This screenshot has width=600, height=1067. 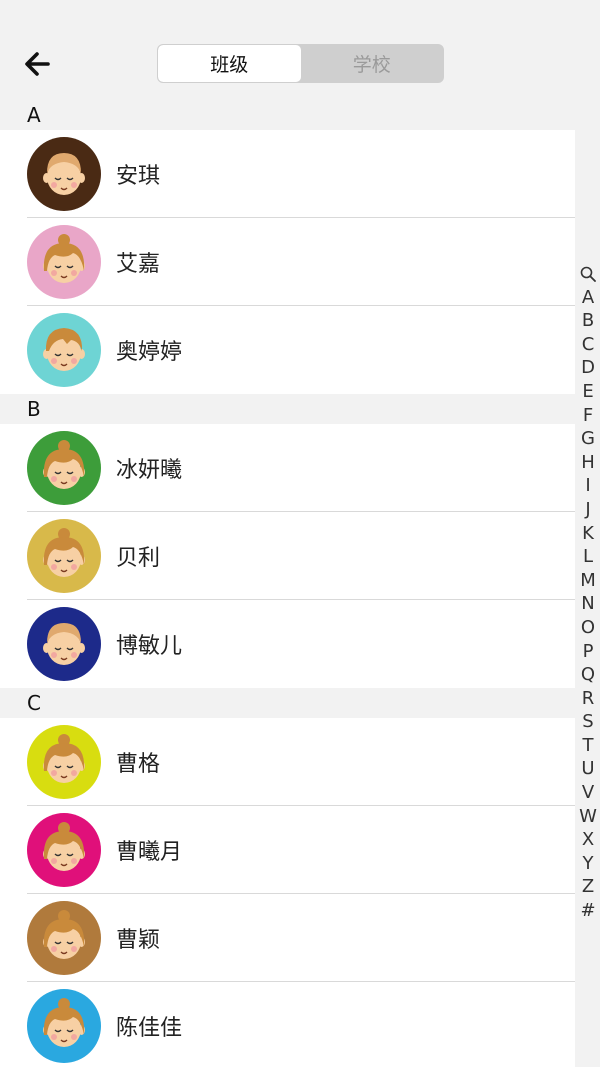 What do you see at coordinates (588, 368) in the screenshot?
I see `index-letter: D` at bounding box center [588, 368].